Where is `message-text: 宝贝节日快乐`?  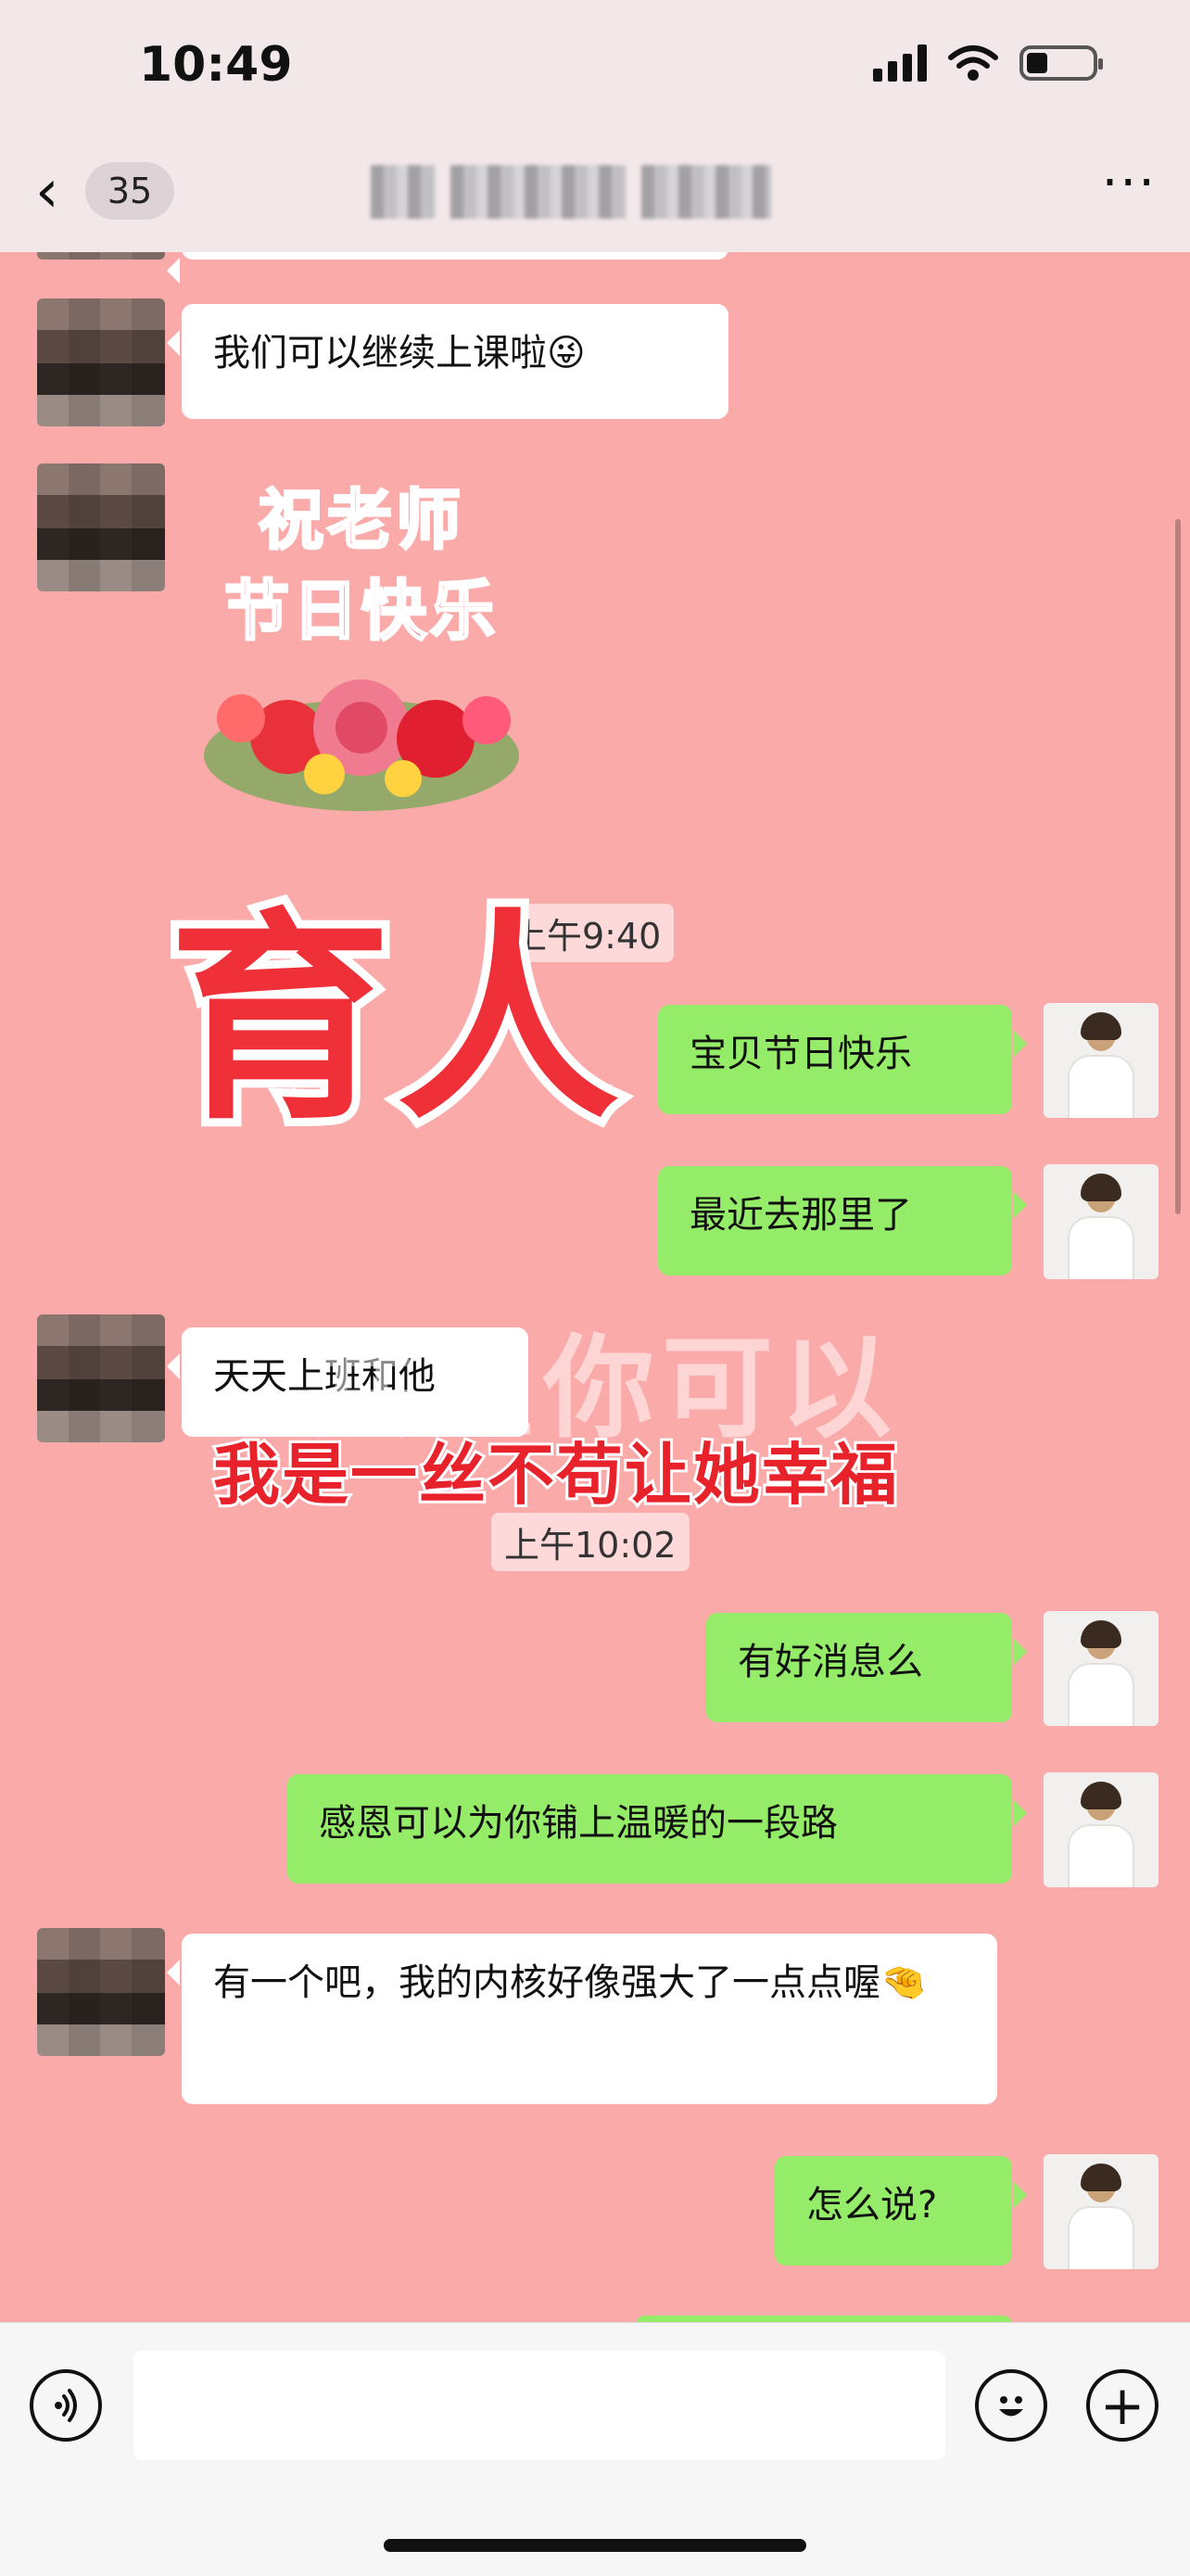 message-text: 宝贝节日快乐 is located at coordinates (801, 1054).